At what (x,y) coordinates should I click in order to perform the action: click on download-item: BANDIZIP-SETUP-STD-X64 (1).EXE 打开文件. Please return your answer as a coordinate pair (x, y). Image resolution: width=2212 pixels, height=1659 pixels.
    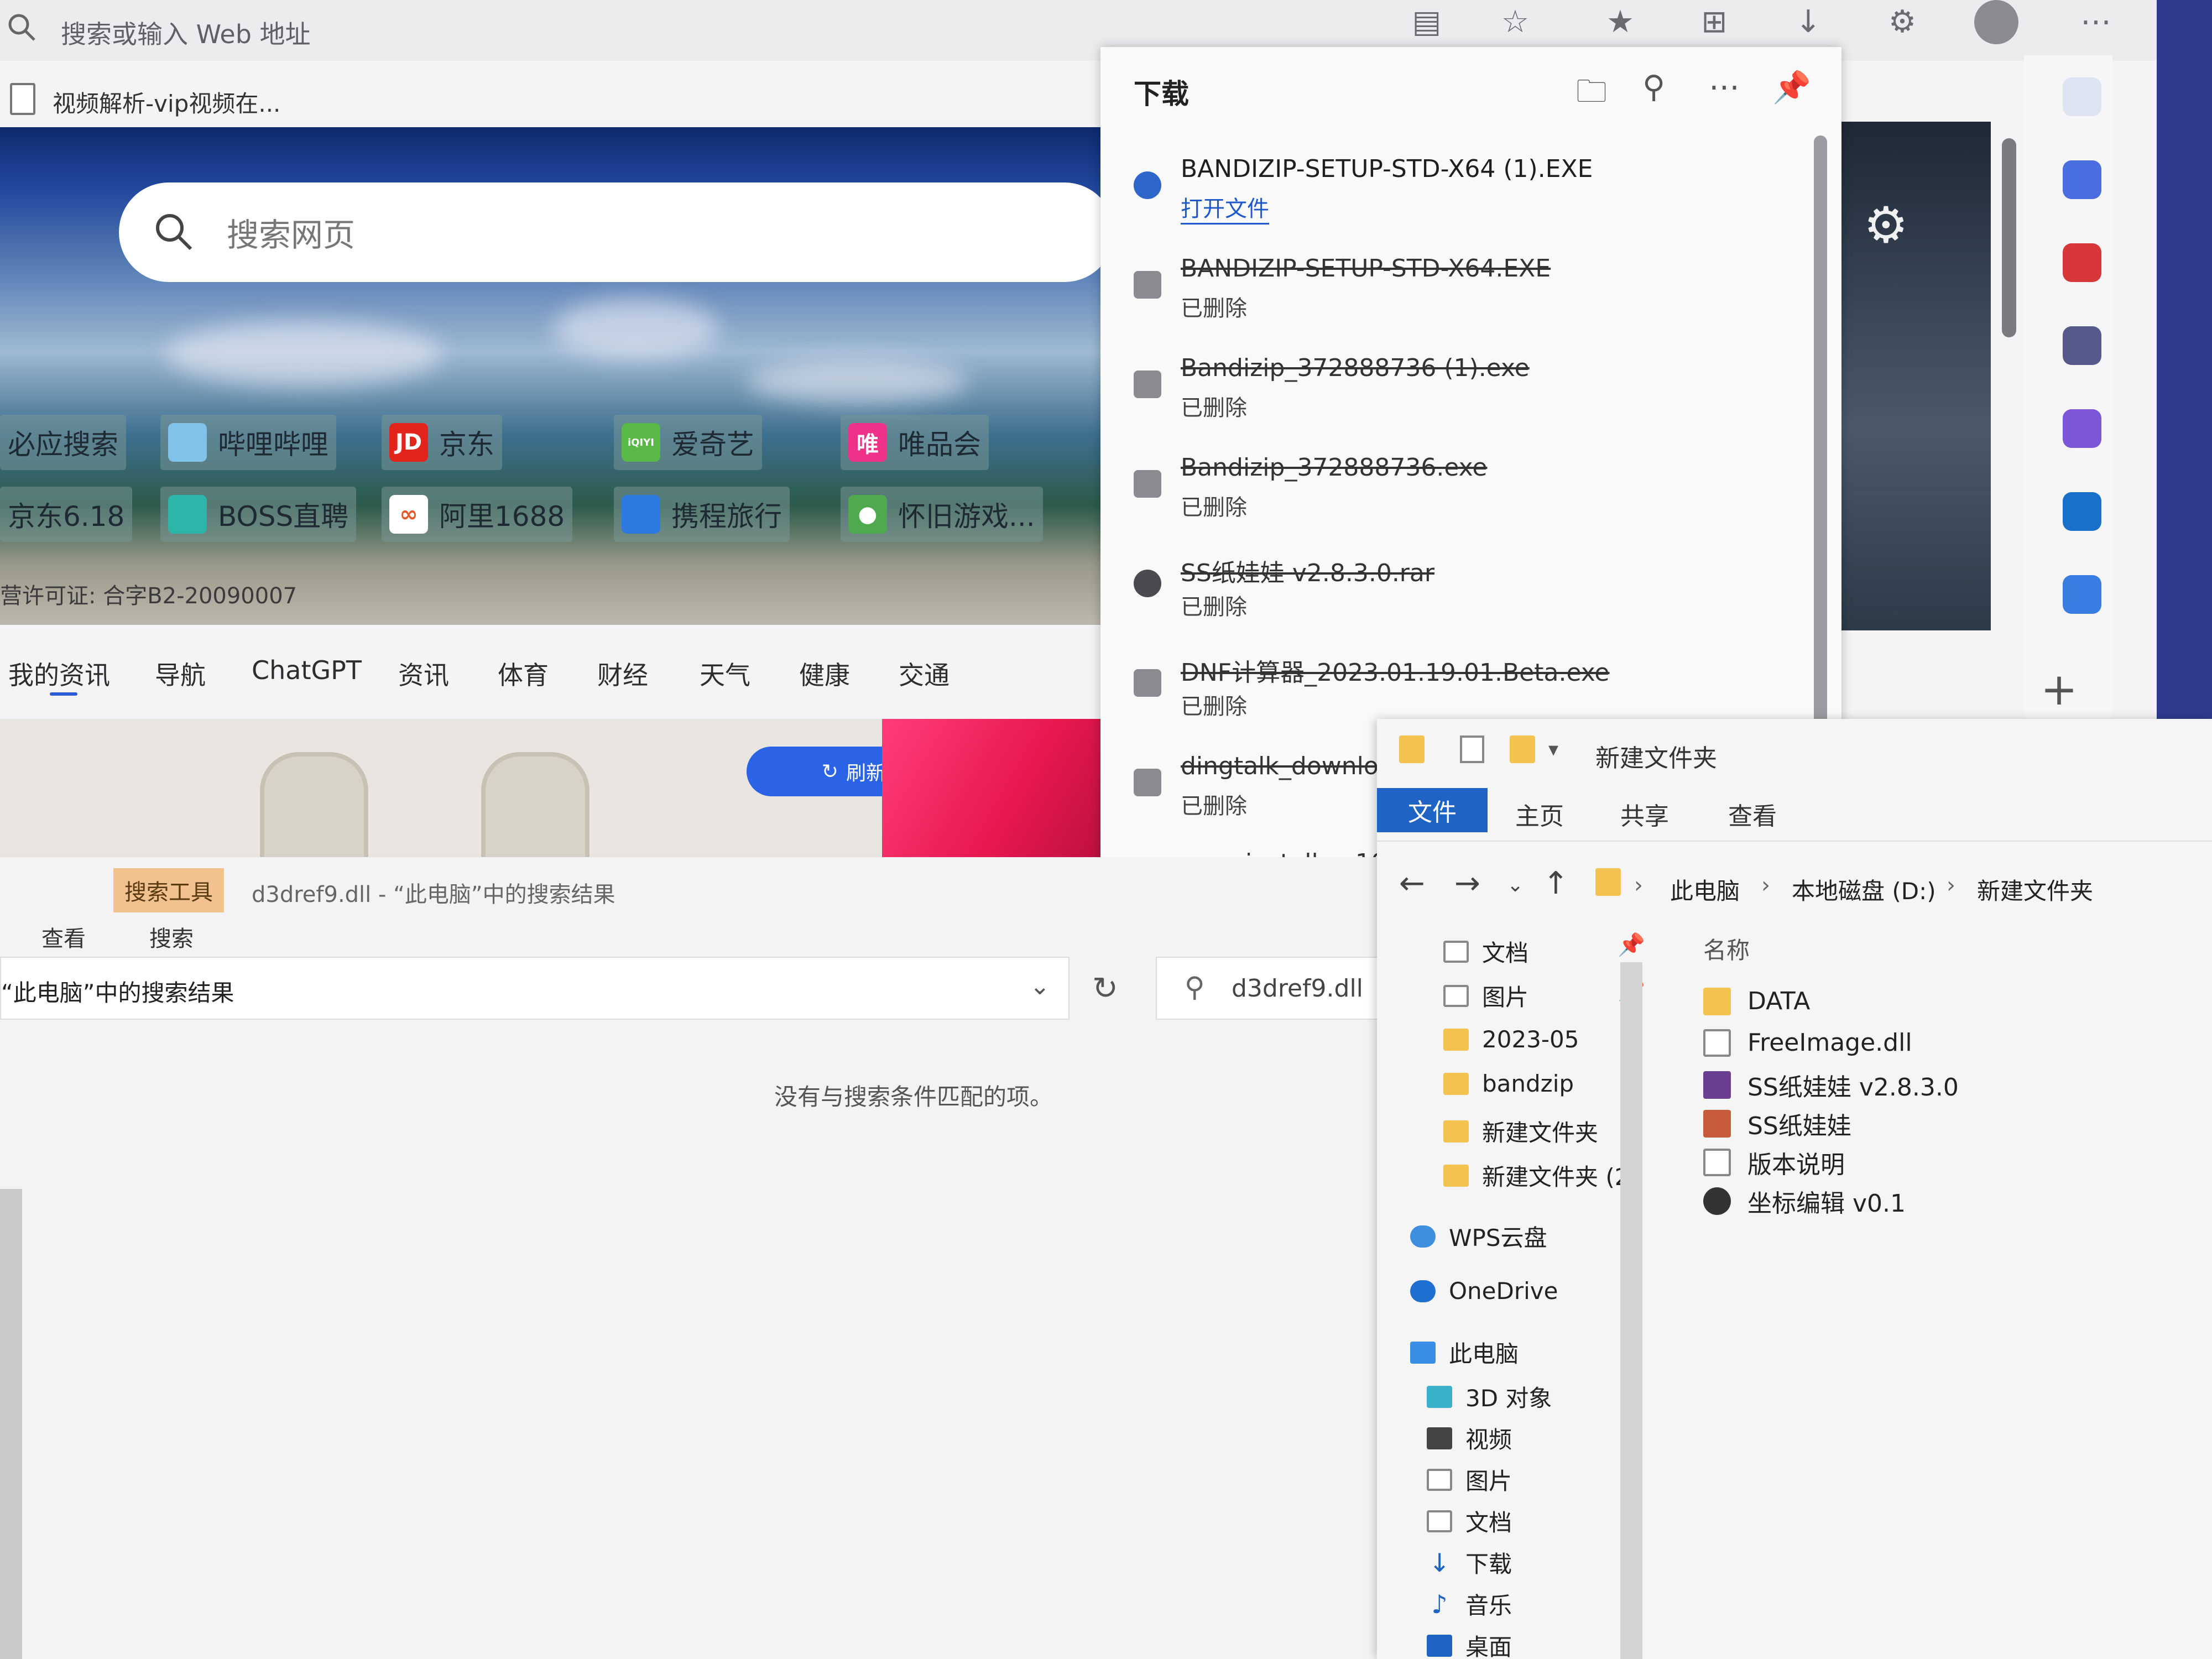
    Looking at the image, I should click on (1460, 191).